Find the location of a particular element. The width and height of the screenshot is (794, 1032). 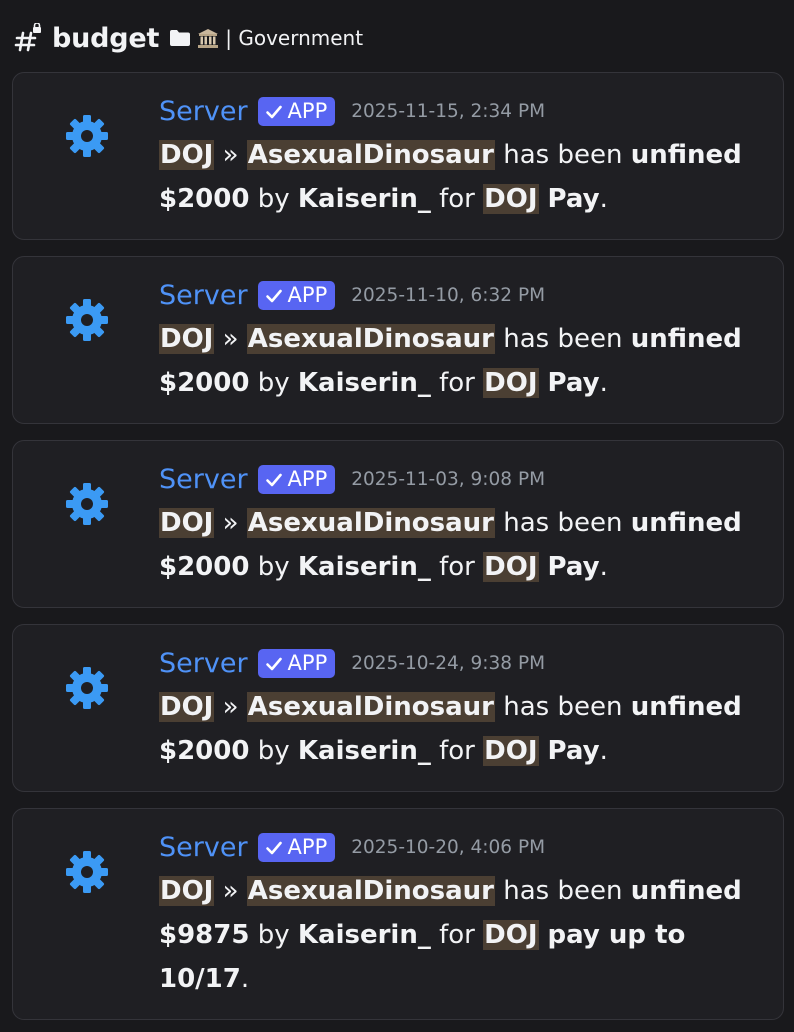

message-header: Server APP 2025-11-03, 9:08 PM is located at coordinates (352, 479).